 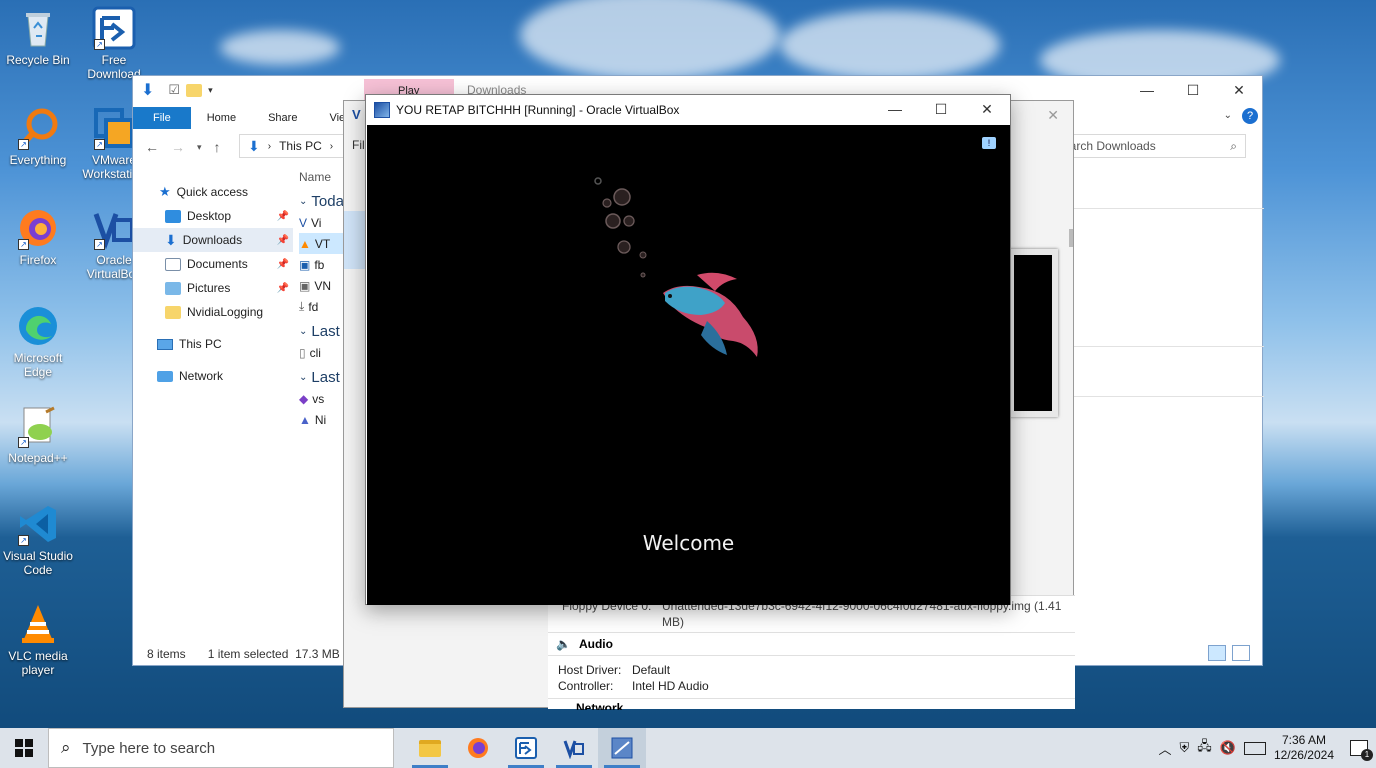 What do you see at coordinates (38, 236) in the screenshot?
I see `desktop-icon-firefox: ↗ Firefox` at bounding box center [38, 236].